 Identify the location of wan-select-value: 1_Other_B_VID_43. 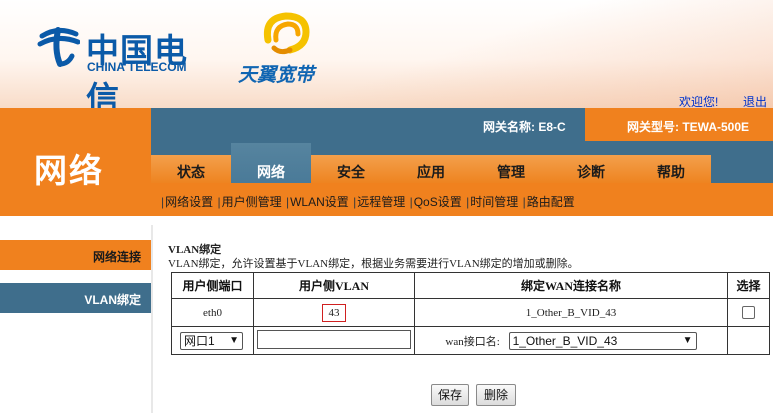
(565, 340).